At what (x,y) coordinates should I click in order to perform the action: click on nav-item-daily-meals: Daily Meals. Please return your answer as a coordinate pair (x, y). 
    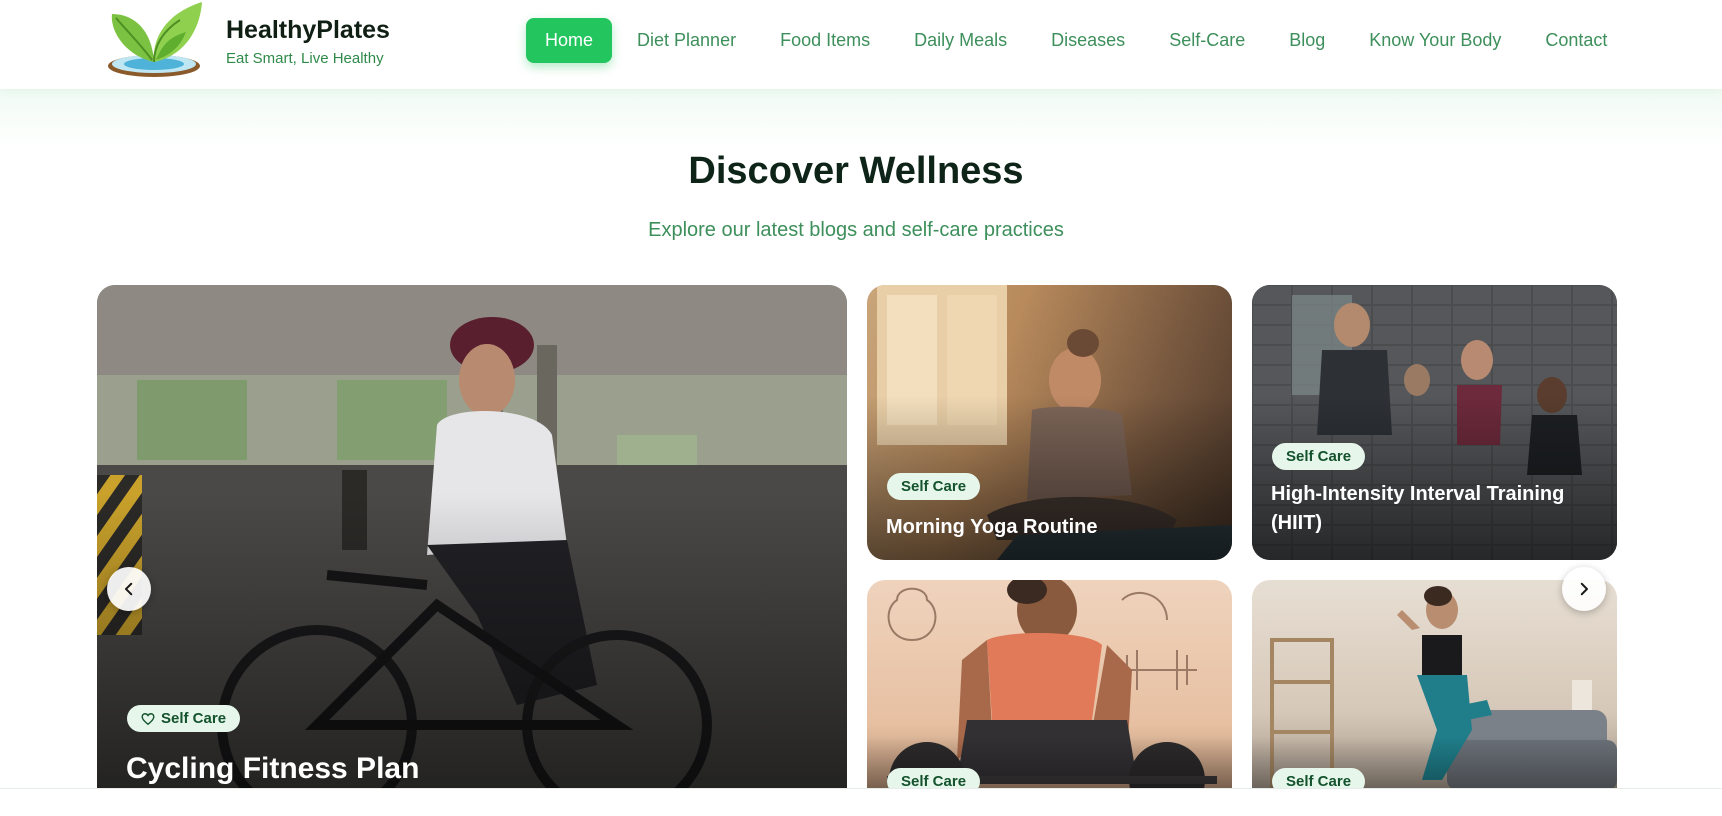
    Looking at the image, I should click on (960, 40).